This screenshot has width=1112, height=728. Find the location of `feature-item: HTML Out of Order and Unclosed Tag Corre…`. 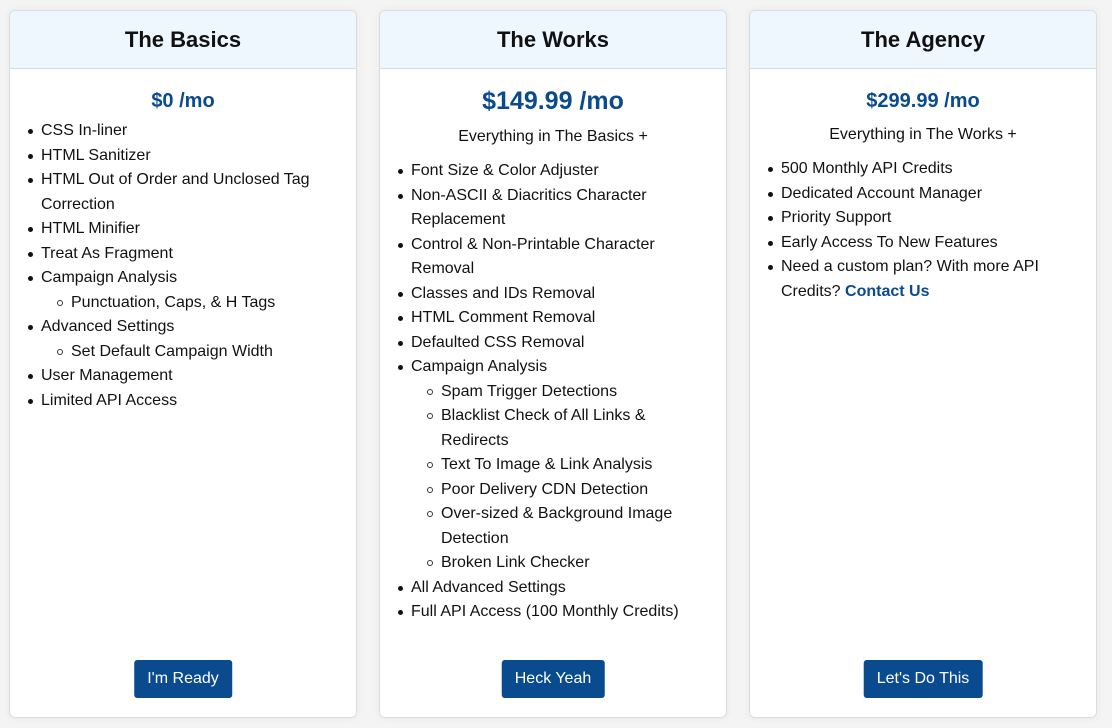

feature-item: HTML Out of Order and Unclosed Tag Corre… is located at coordinates (191, 192).